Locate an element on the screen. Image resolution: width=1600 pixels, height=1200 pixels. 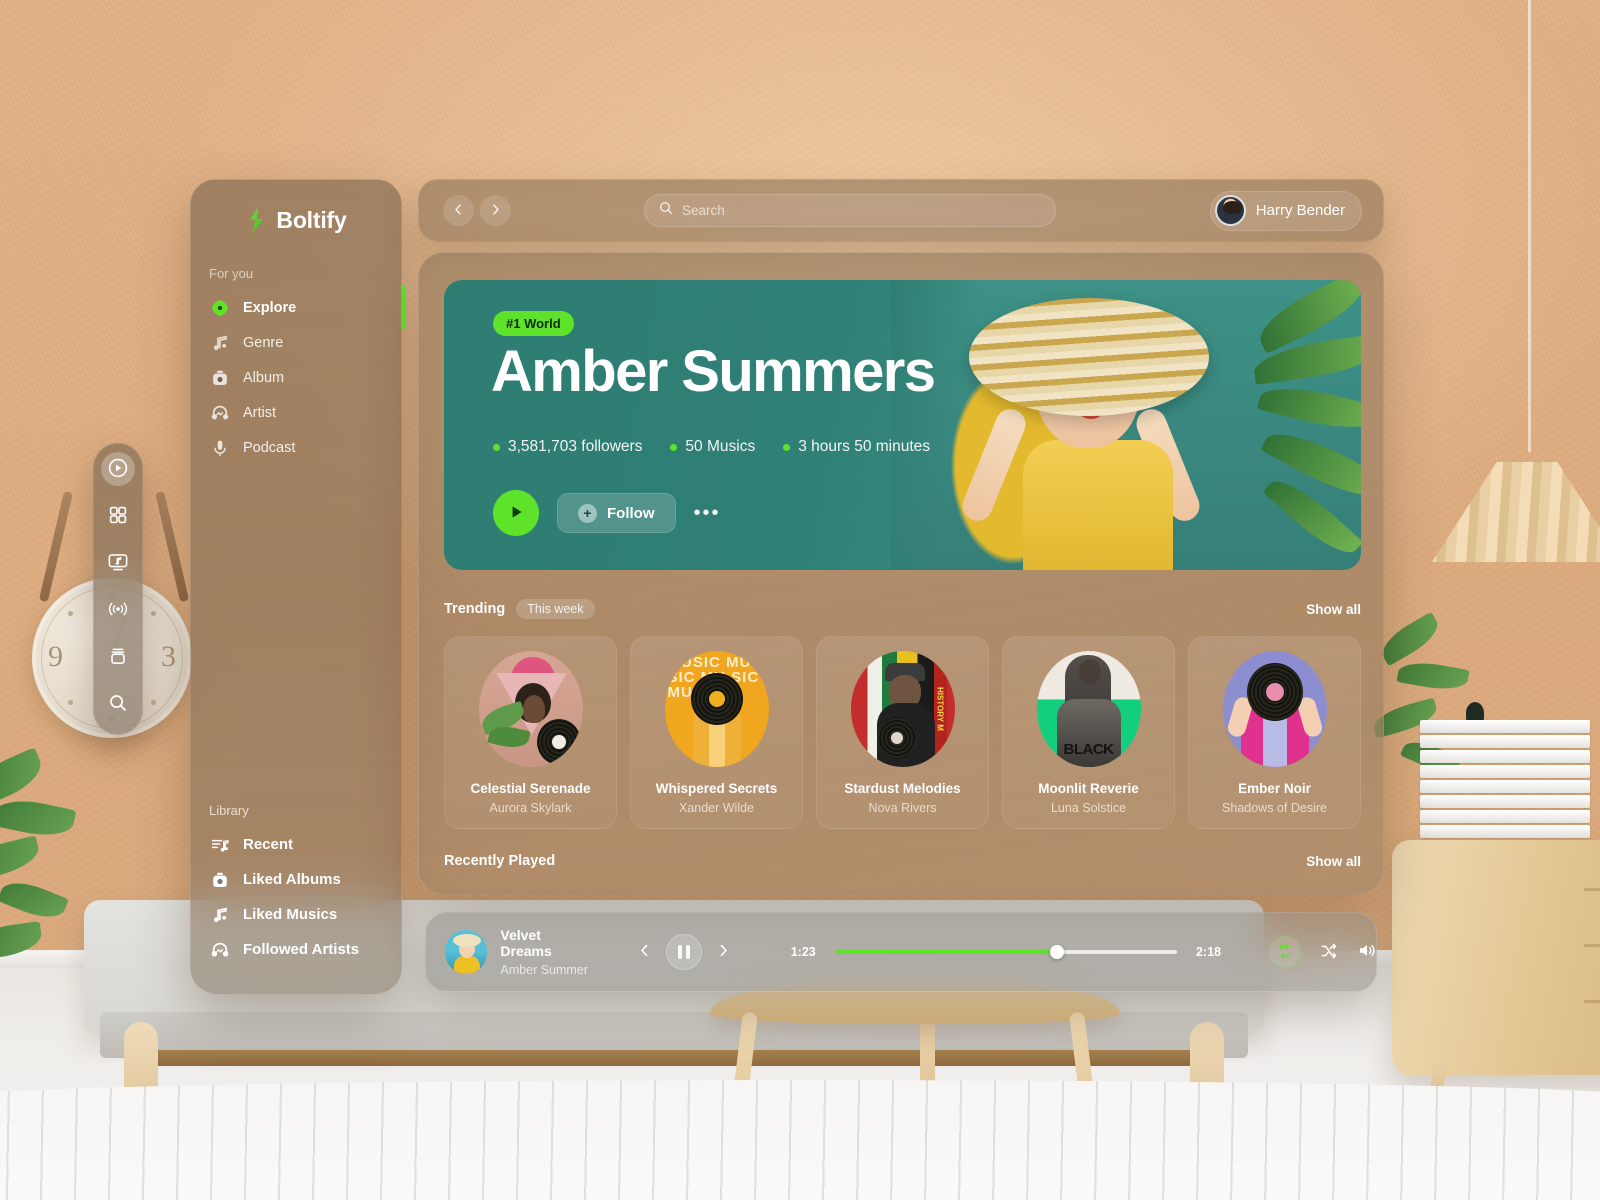
next-button is located at coordinates (723, 952).